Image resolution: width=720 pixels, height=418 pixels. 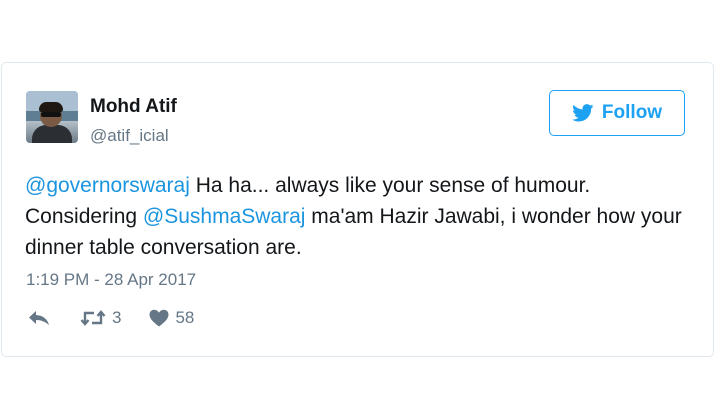 I want to click on heart-icon, so click(x=159, y=318).